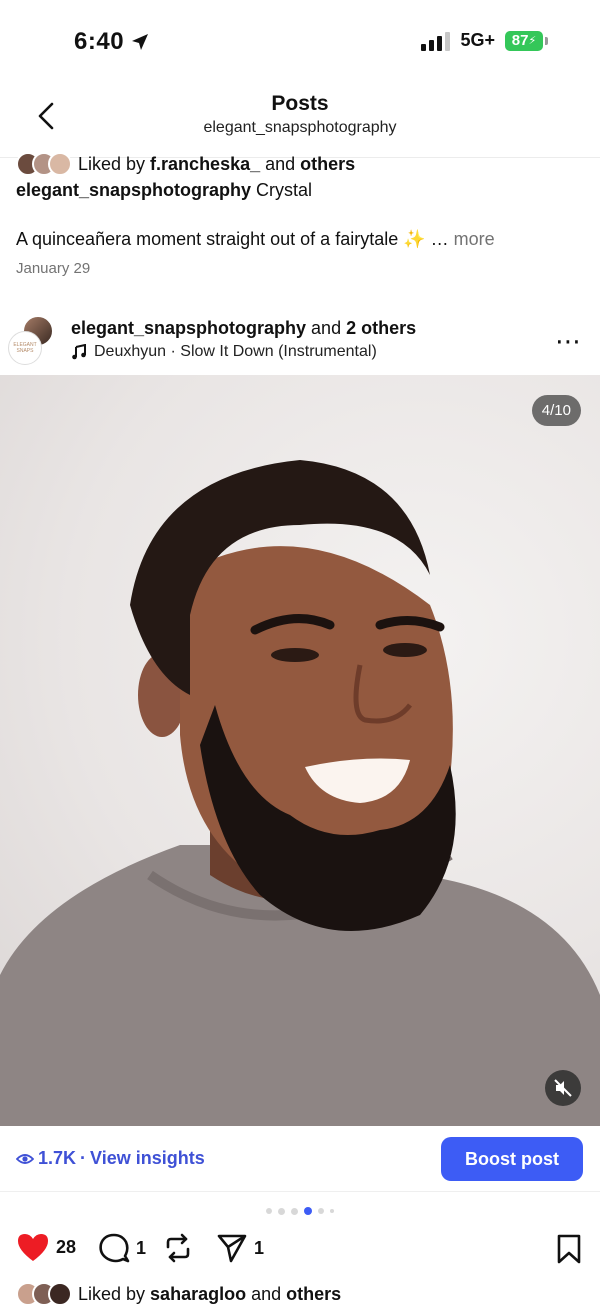 The height and width of the screenshot is (1304, 600). I want to click on repost-button, so click(178, 1248).